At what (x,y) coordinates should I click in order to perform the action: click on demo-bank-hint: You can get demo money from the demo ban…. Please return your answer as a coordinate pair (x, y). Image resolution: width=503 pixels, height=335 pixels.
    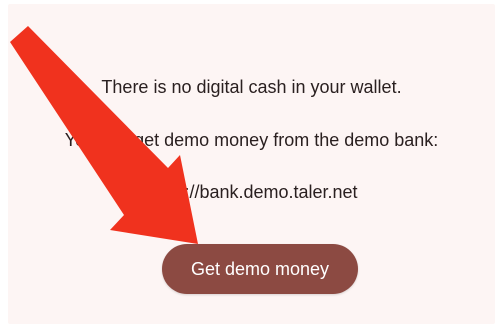
    Looking at the image, I should click on (251, 140).